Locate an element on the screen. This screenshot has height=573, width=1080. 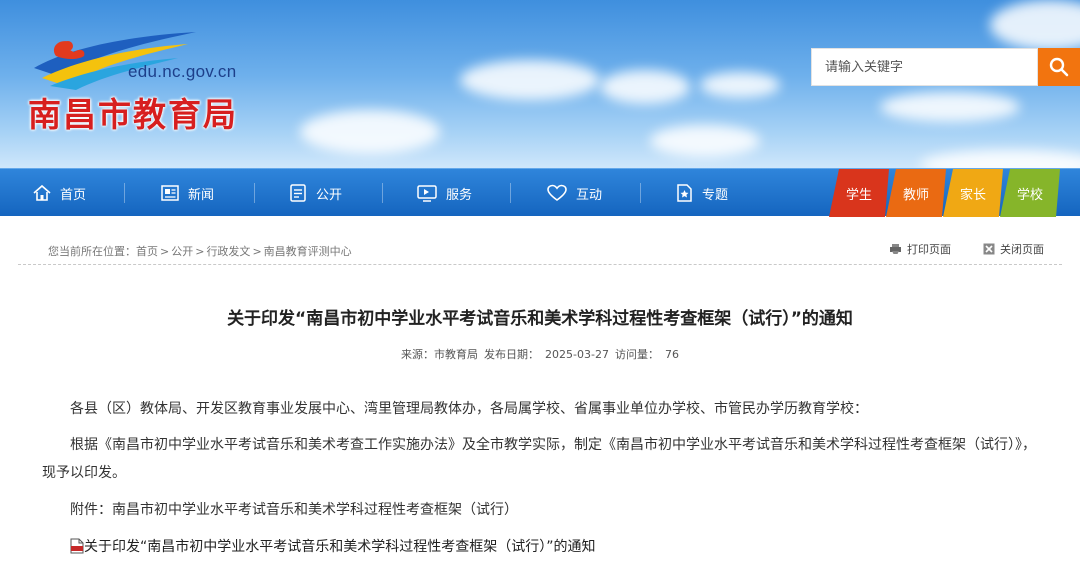
role-tab-label: 家长 is located at coordinates (972, 195).